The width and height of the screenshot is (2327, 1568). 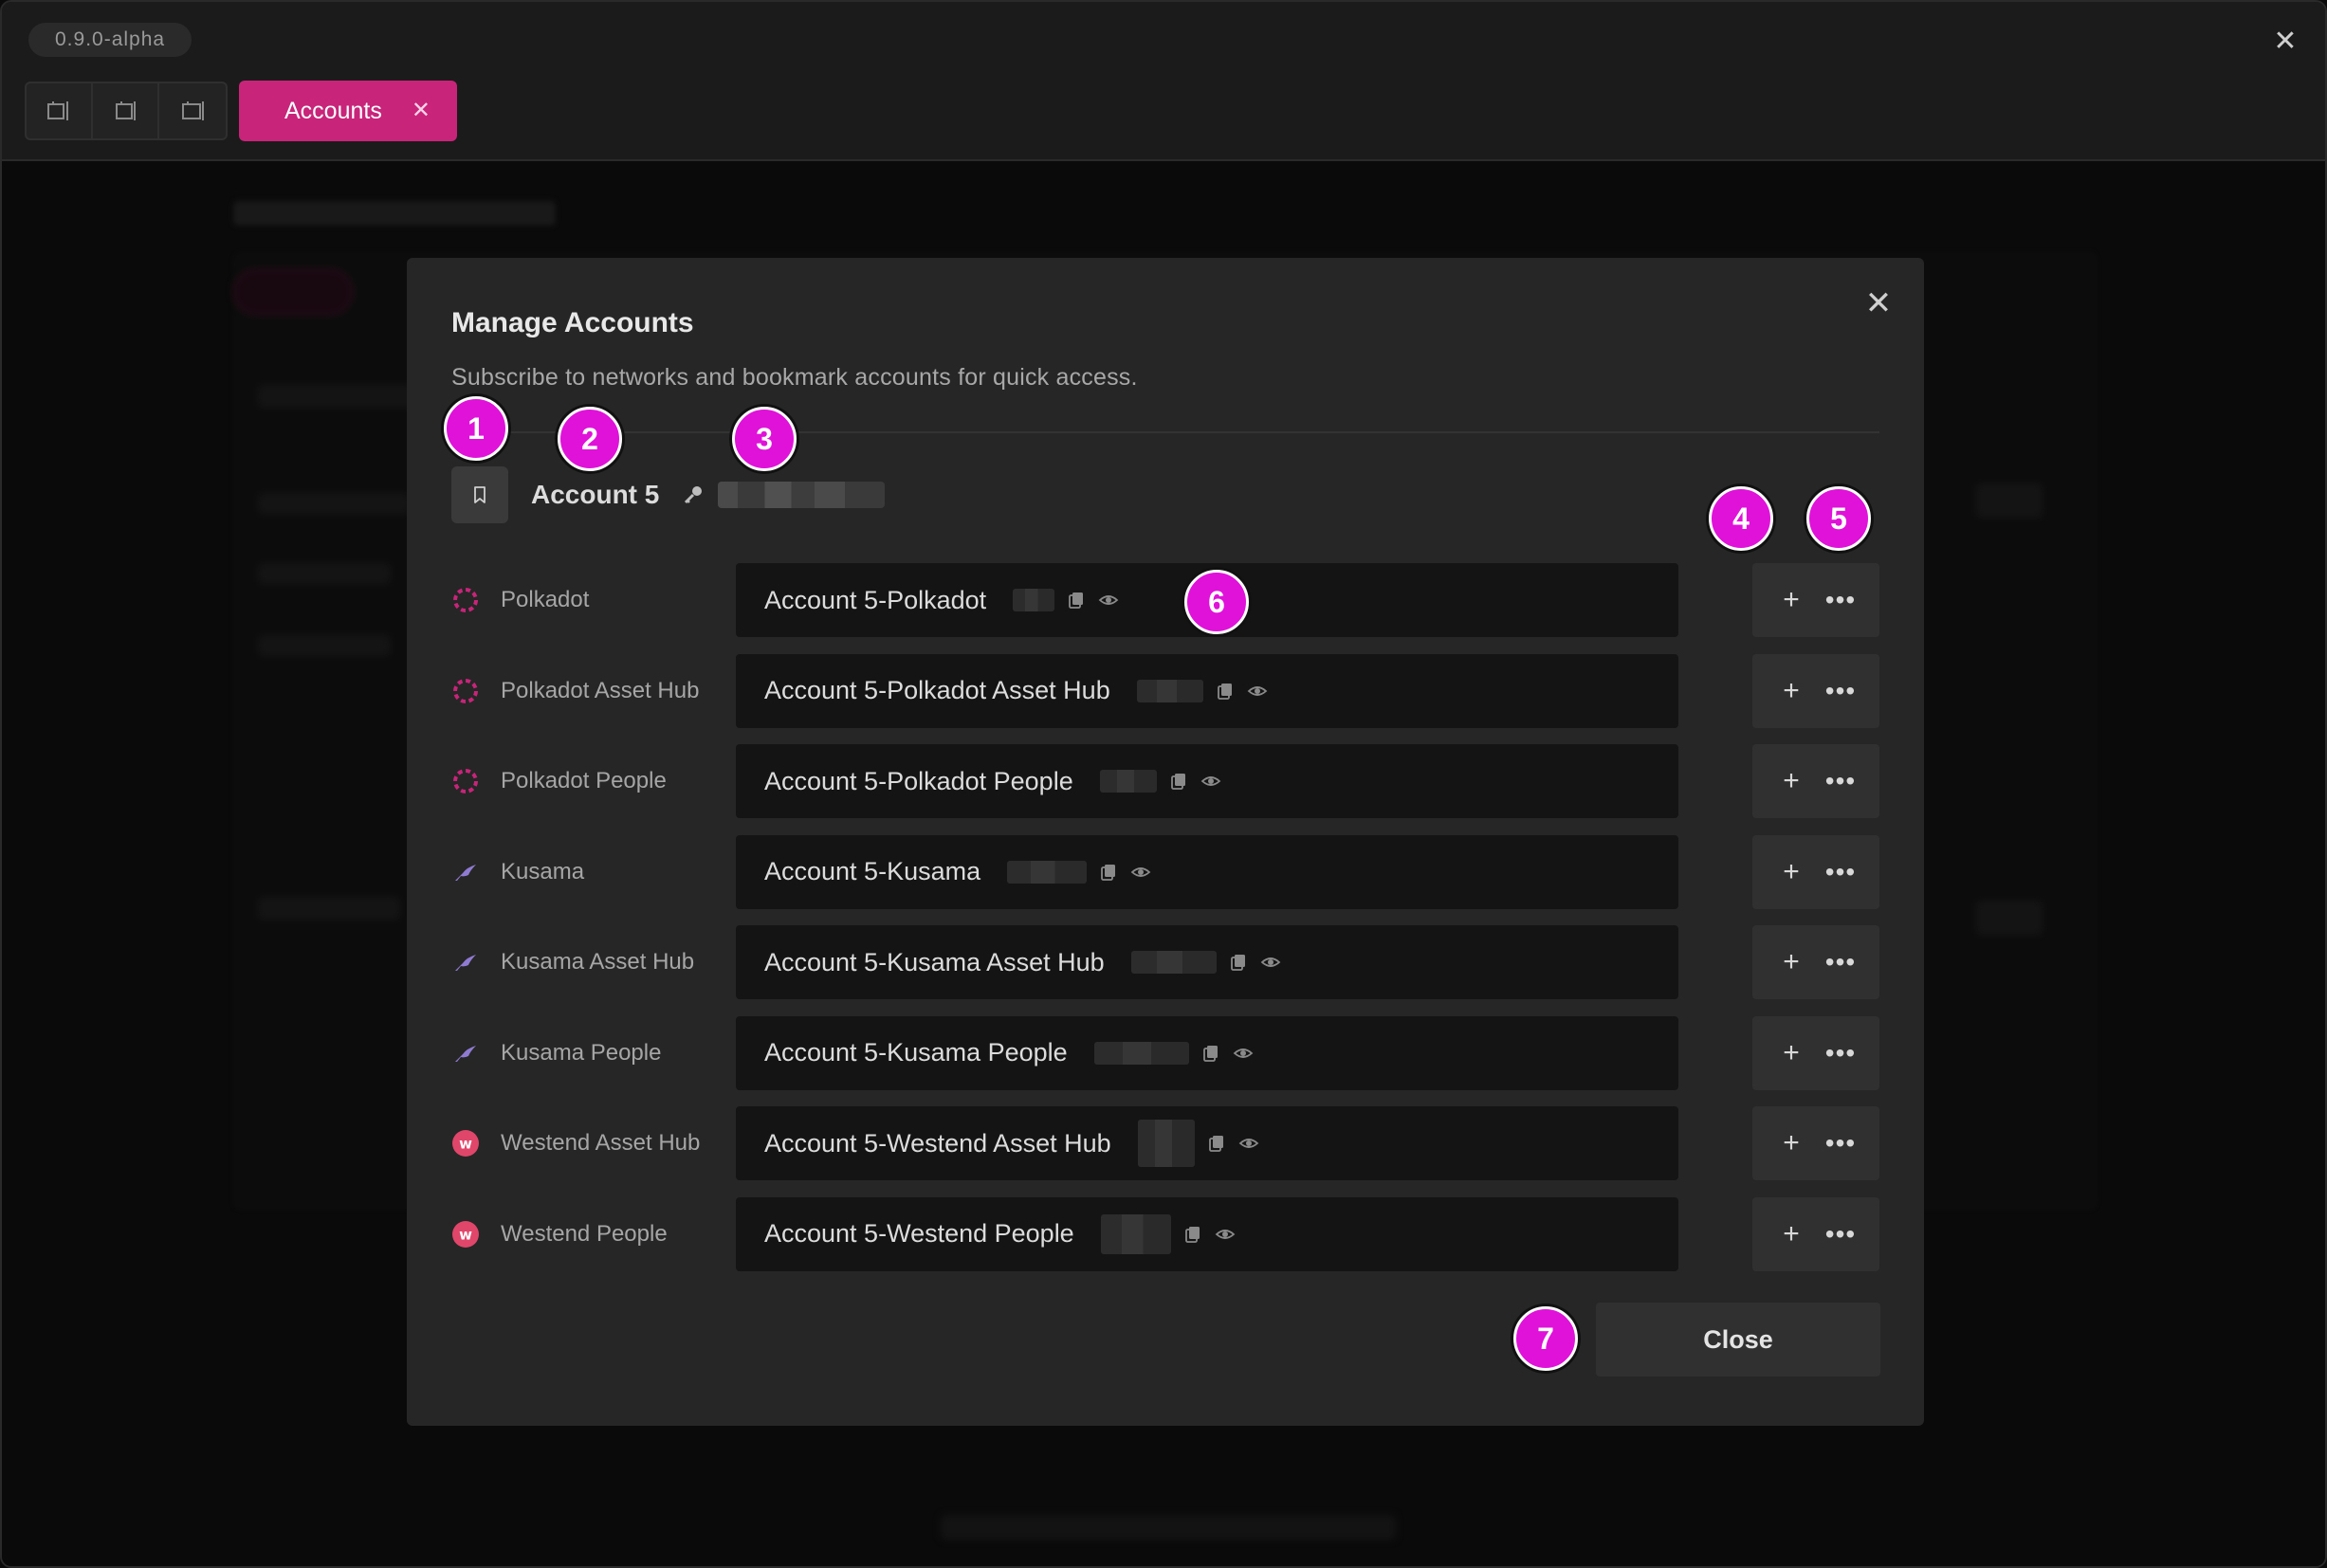 I want to click on network-name: Kusama Asset Hub, so click(x=598, y=962).